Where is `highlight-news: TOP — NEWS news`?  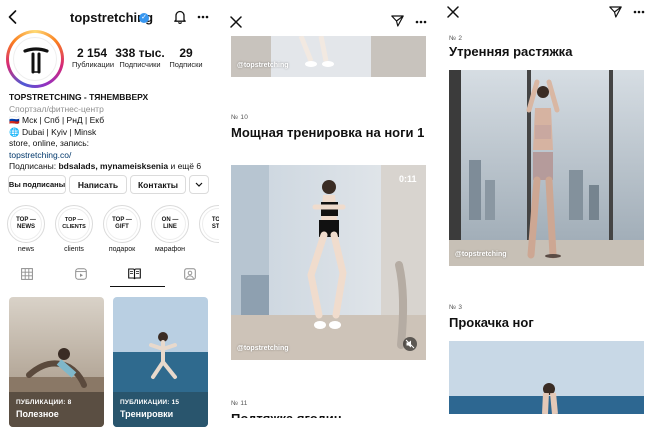
highlight-news: TOP — NEWS news is located at coordinates (26, 229).